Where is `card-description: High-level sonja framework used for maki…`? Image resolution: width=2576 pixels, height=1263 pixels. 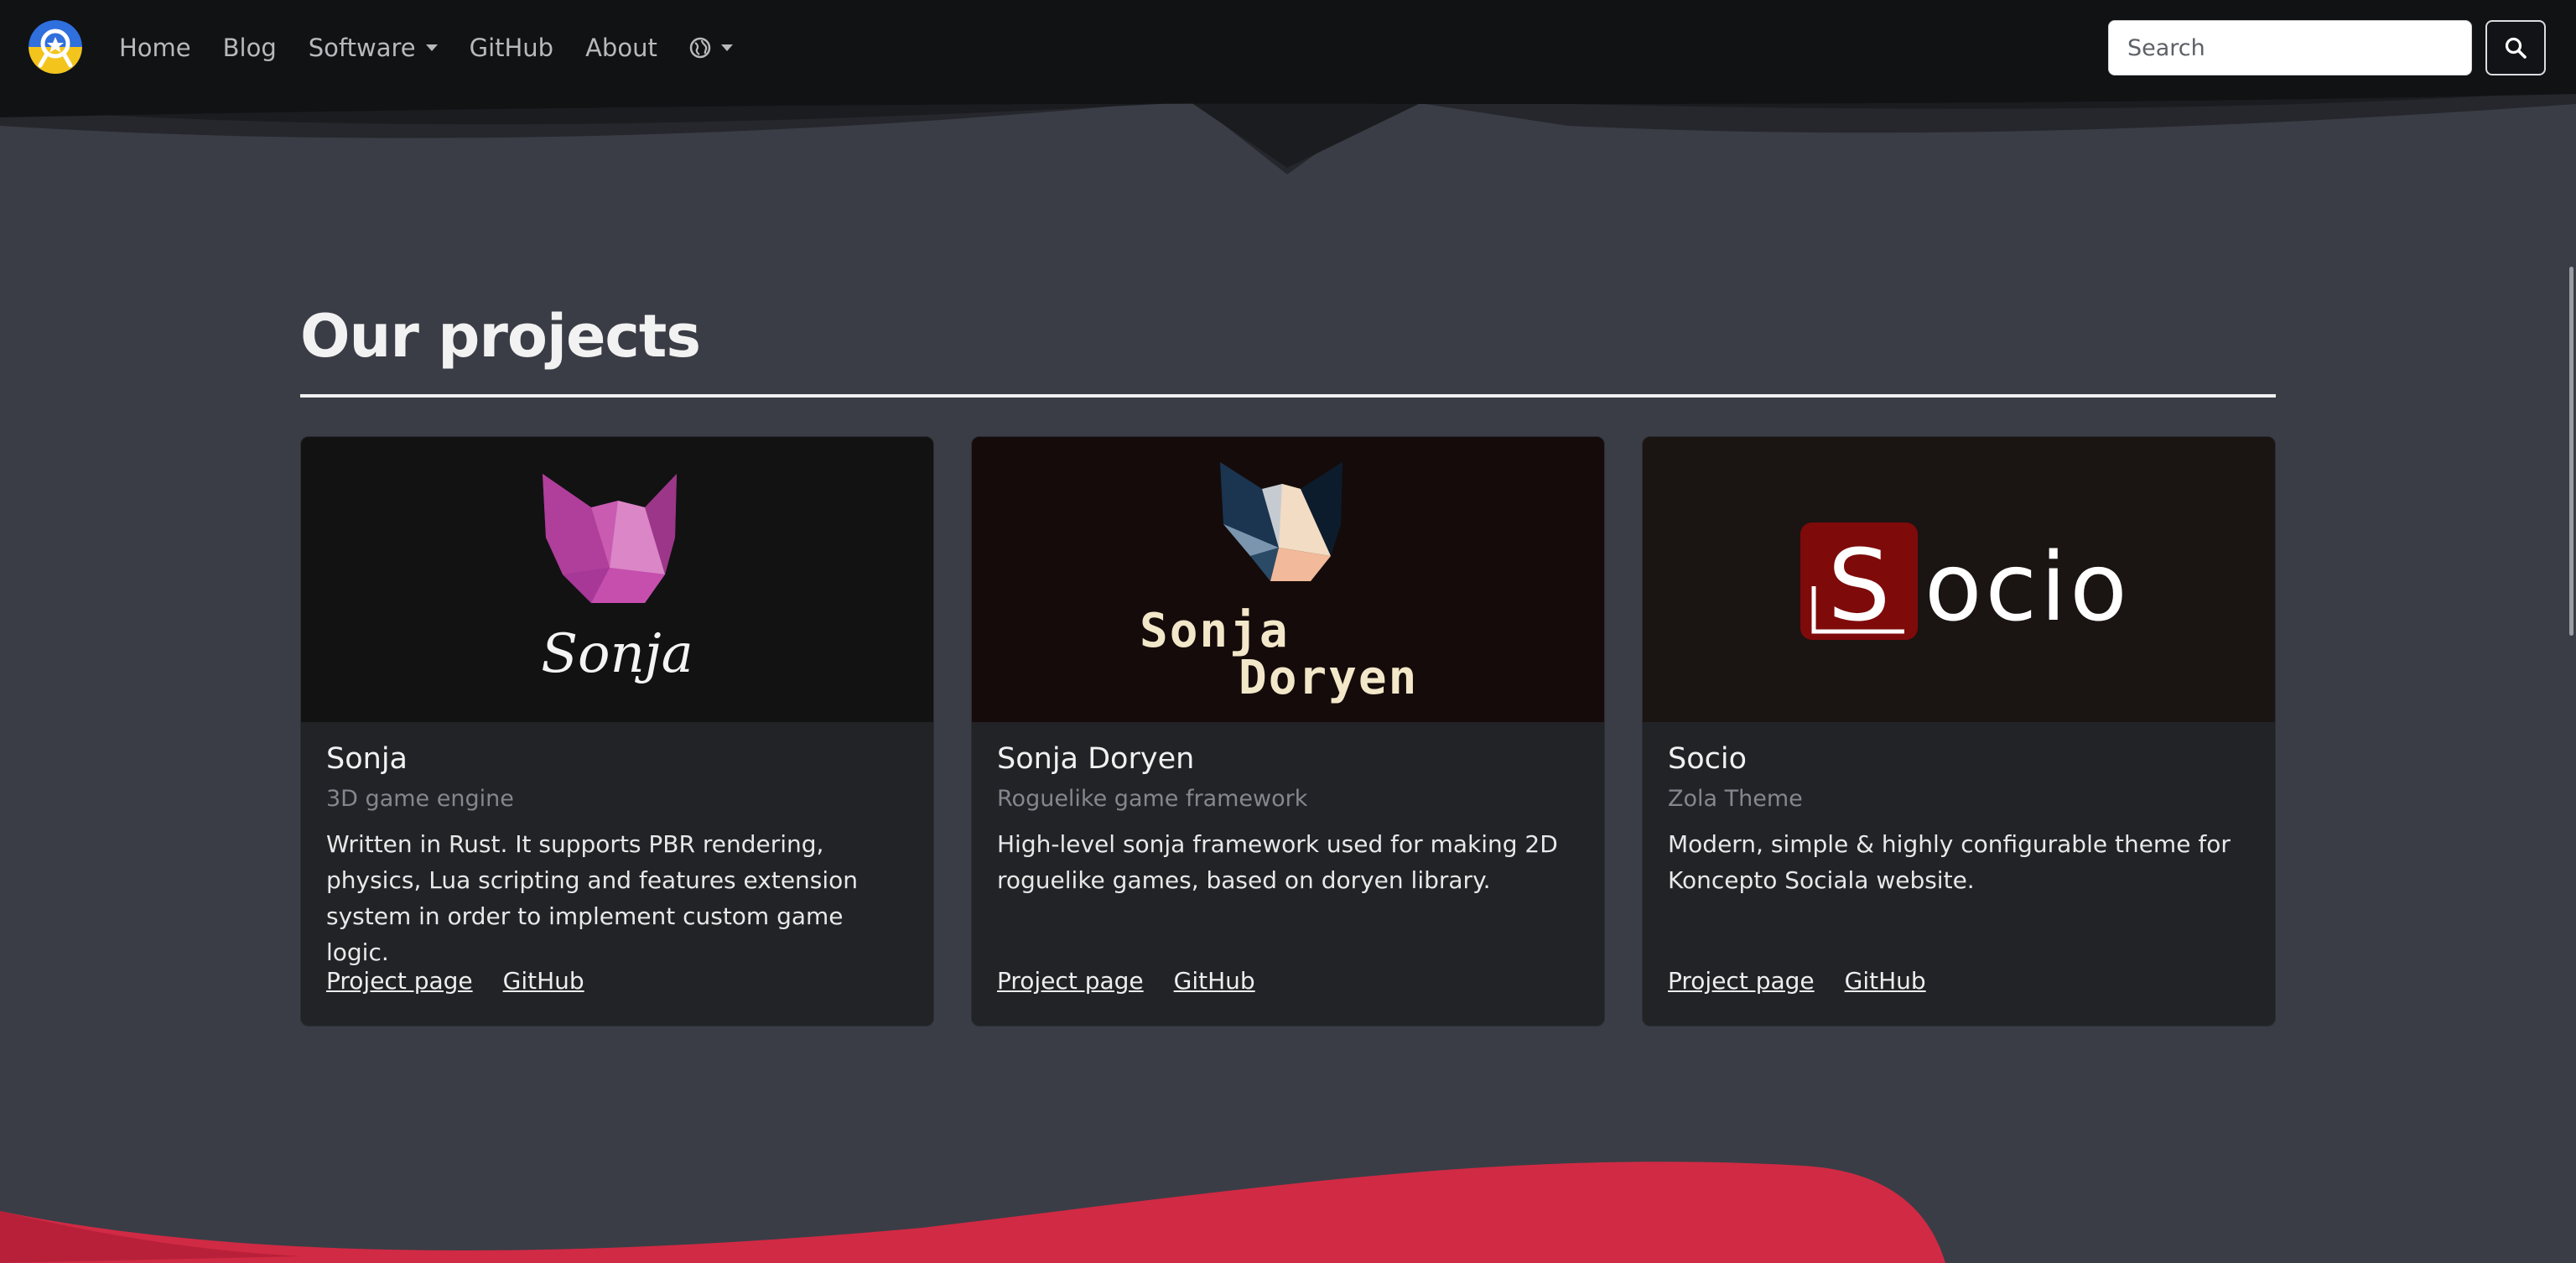
card-description: High-level sonja framework used for maki… is located at coordinates (1277, 862).